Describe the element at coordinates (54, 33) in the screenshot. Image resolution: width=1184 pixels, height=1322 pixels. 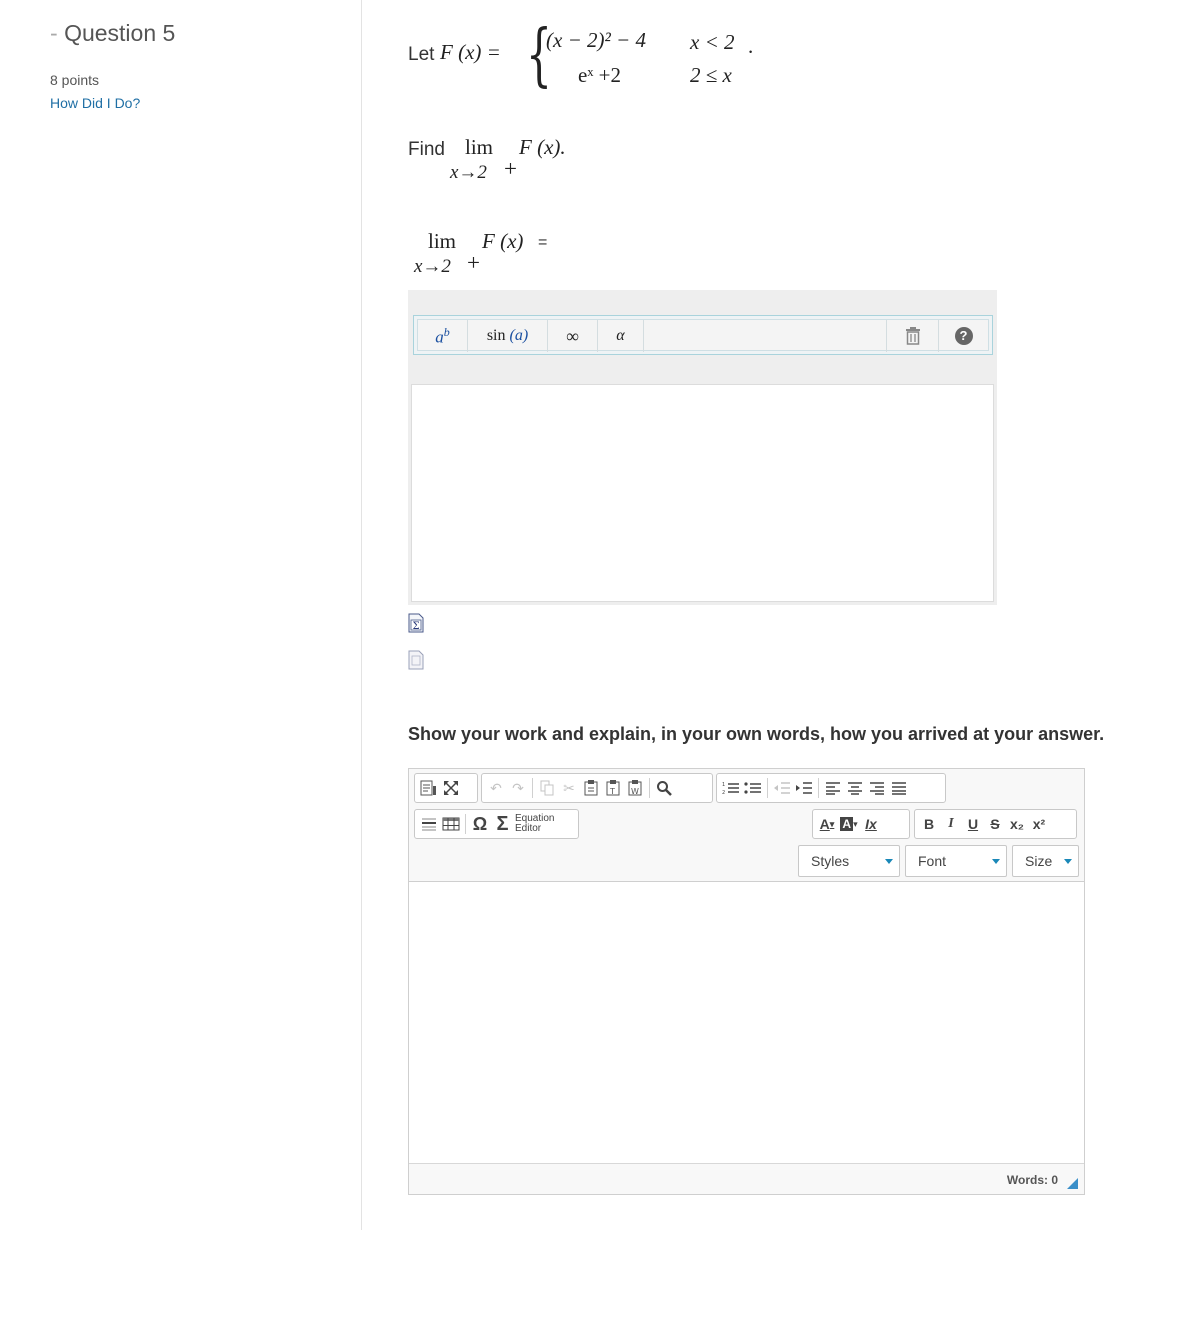
I see `collapse-dash: -` at that location.